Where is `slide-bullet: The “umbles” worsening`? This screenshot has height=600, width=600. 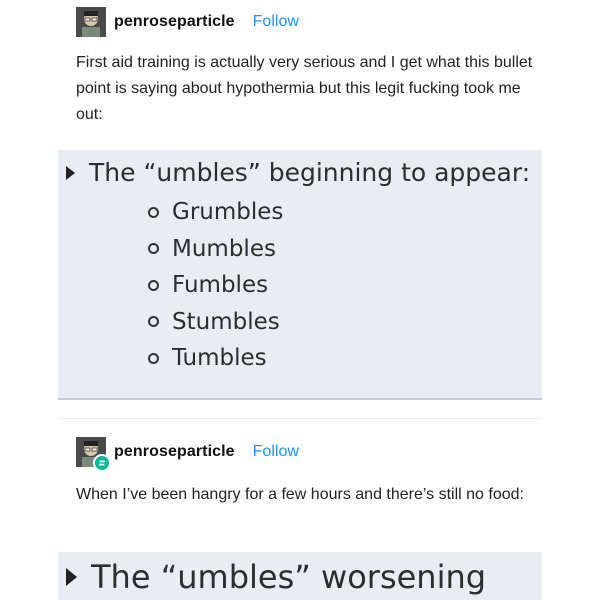 slide-bullet: The “umbles” worsening is located at coordinates (276, 577).